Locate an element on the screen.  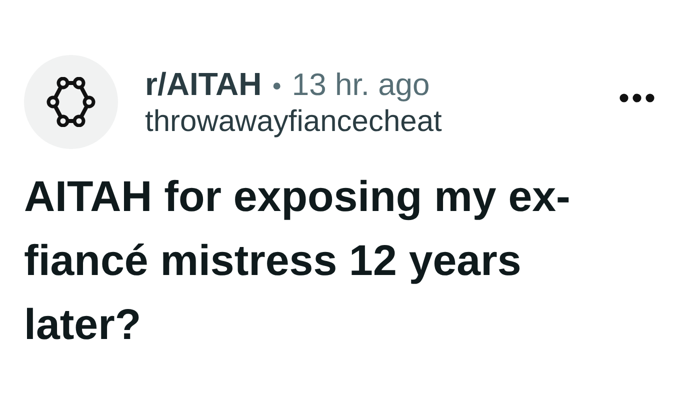
post-time: 13 hr. ago is located at coordinates (361, 84).